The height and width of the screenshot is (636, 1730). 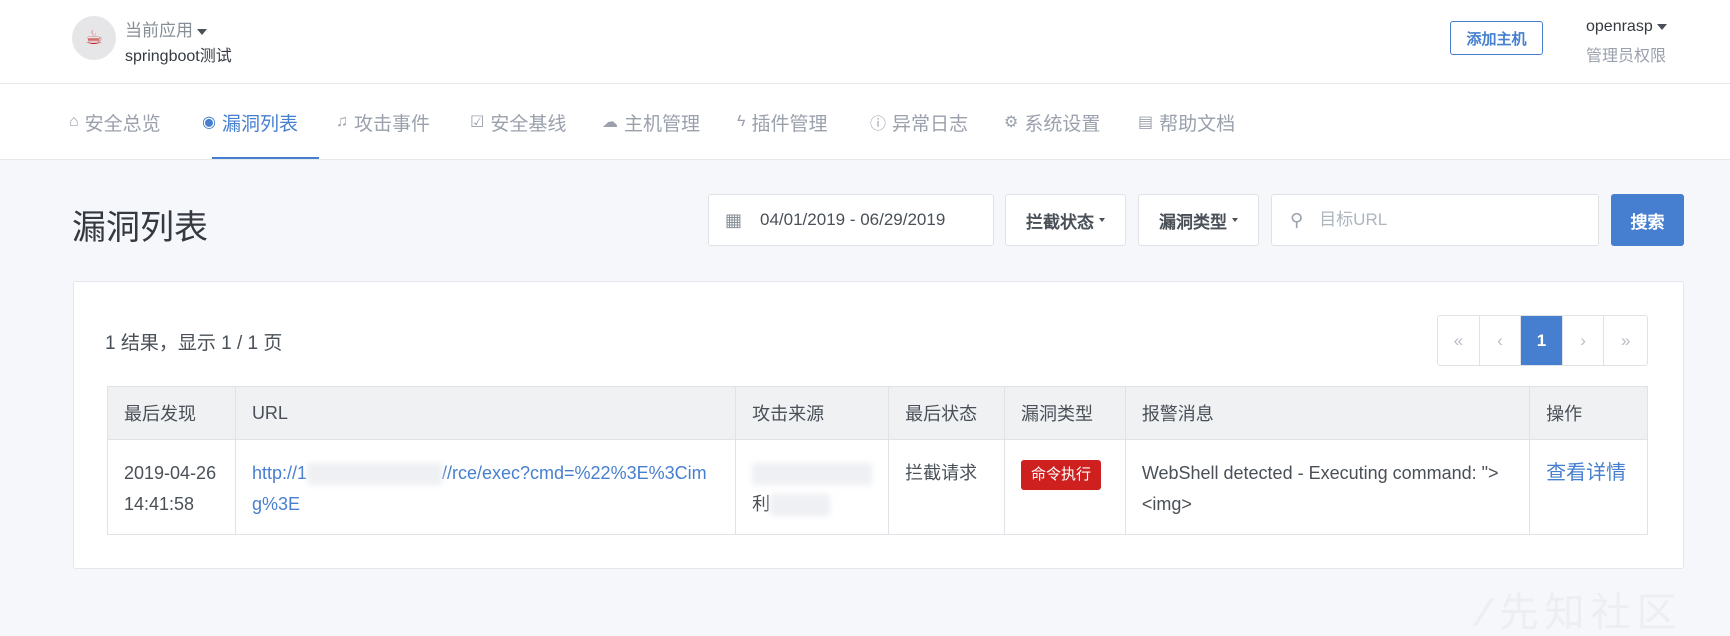 I want to click on redacted-location, so click(x=800, y=505).